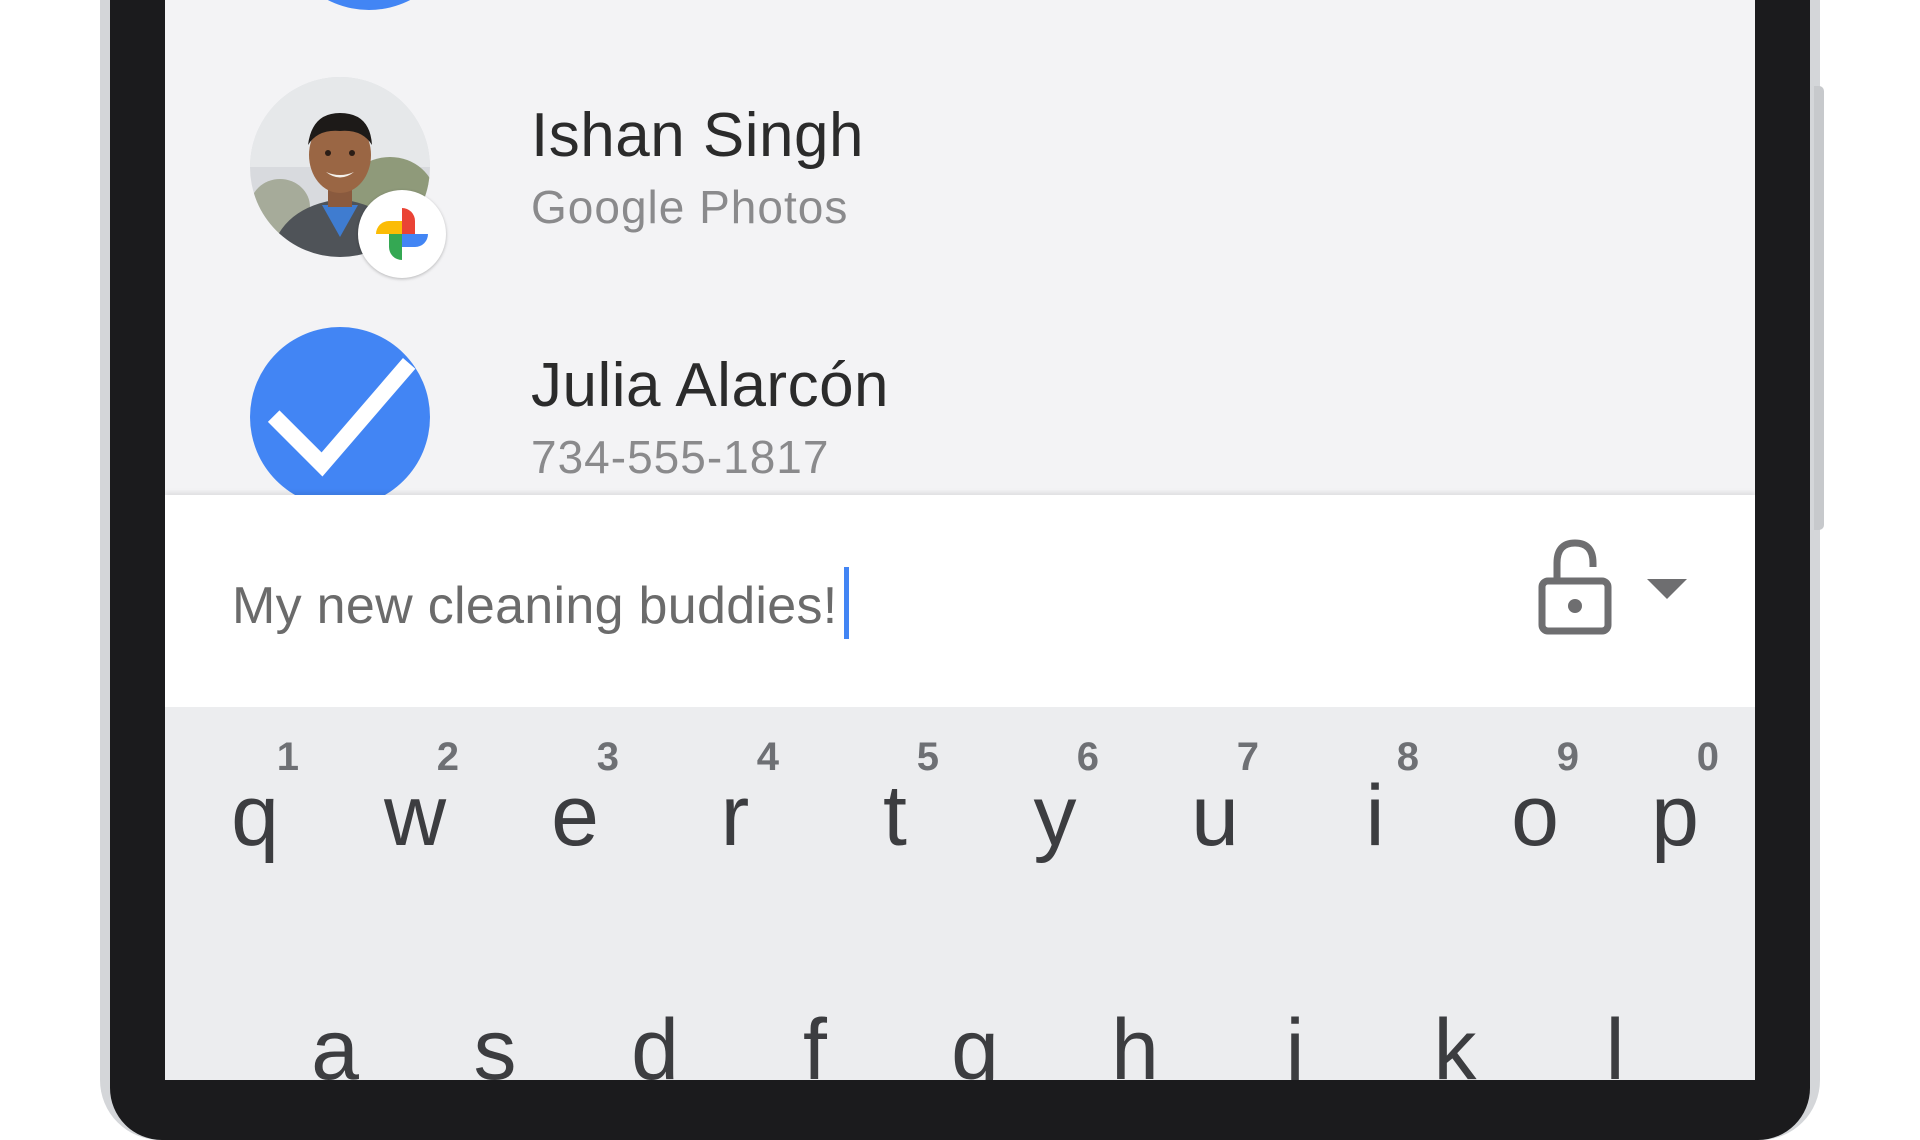 The image size is (1920, 1140). What do you see at coordinates (369, 5) in the screenshot?
I see `contact-avatar-partial` at bounding box center [369, 5].